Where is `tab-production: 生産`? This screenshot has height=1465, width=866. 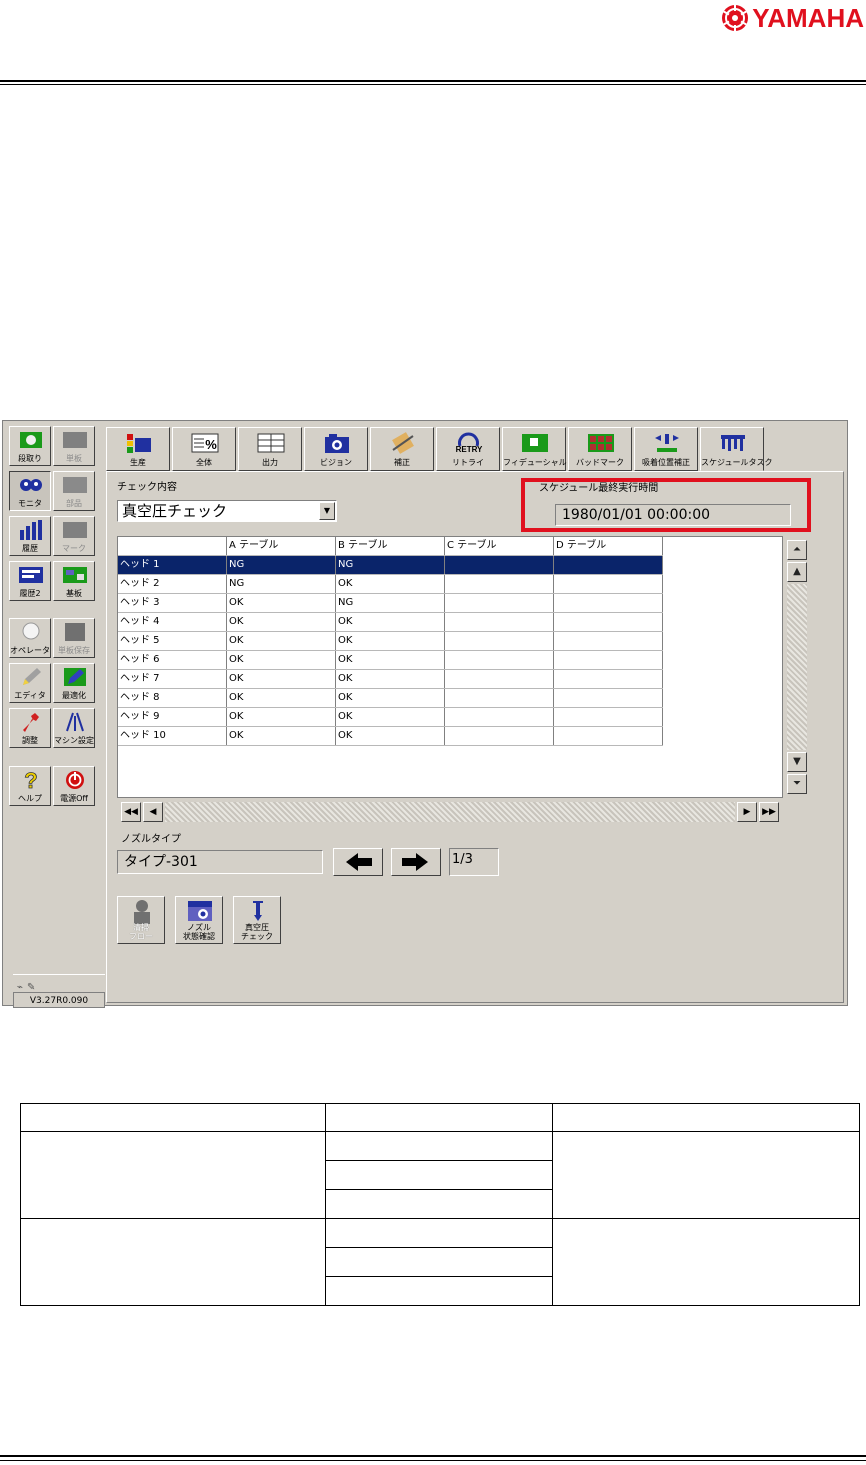 tab-production: 生産 is located at coordinates (138, 449).